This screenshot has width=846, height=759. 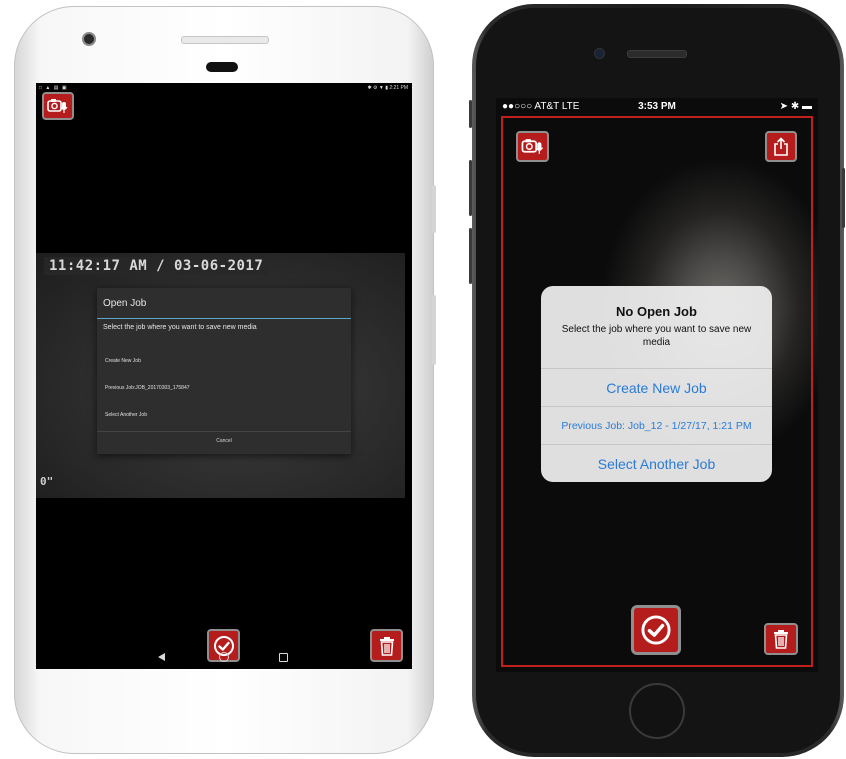 I want to click on back-icon, so click(x=161, y=657).